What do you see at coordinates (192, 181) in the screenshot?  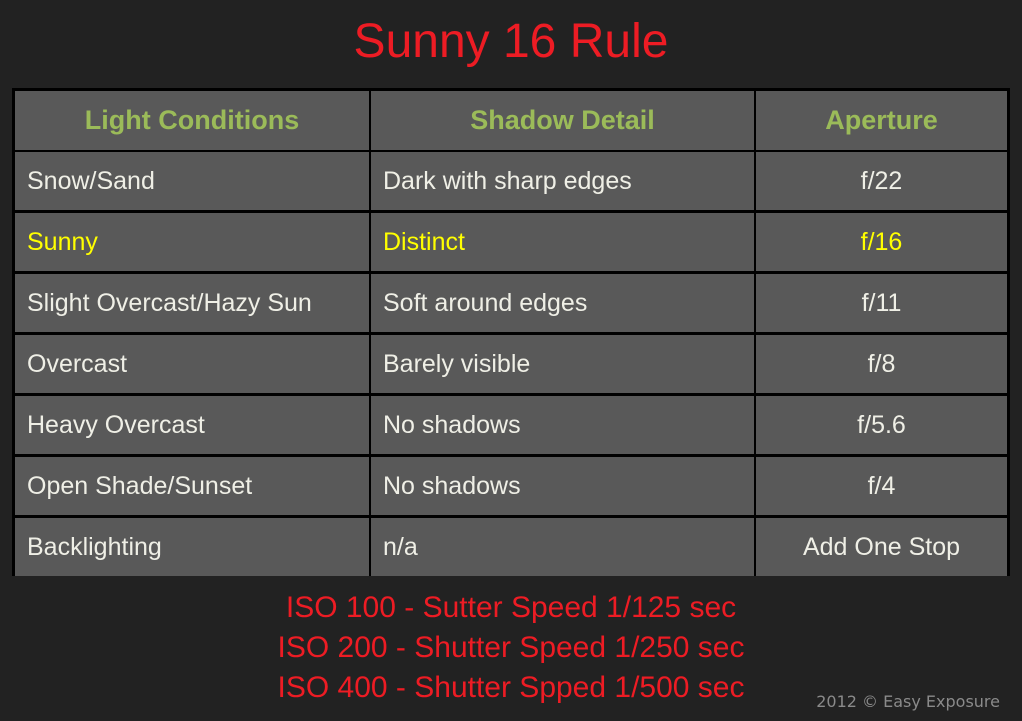 I see `condition-cell: Snow/Sand` at bounding box center [192, 181].